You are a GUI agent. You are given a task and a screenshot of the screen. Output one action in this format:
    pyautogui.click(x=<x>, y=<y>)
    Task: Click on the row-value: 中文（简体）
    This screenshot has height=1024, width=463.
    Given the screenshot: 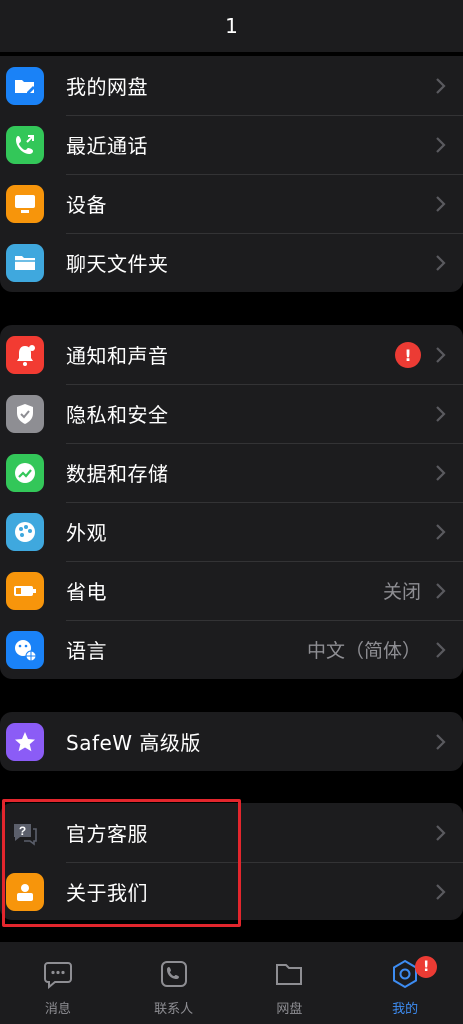 What is the action you would take?
    pyautogui.click(x=363, y=651)
    